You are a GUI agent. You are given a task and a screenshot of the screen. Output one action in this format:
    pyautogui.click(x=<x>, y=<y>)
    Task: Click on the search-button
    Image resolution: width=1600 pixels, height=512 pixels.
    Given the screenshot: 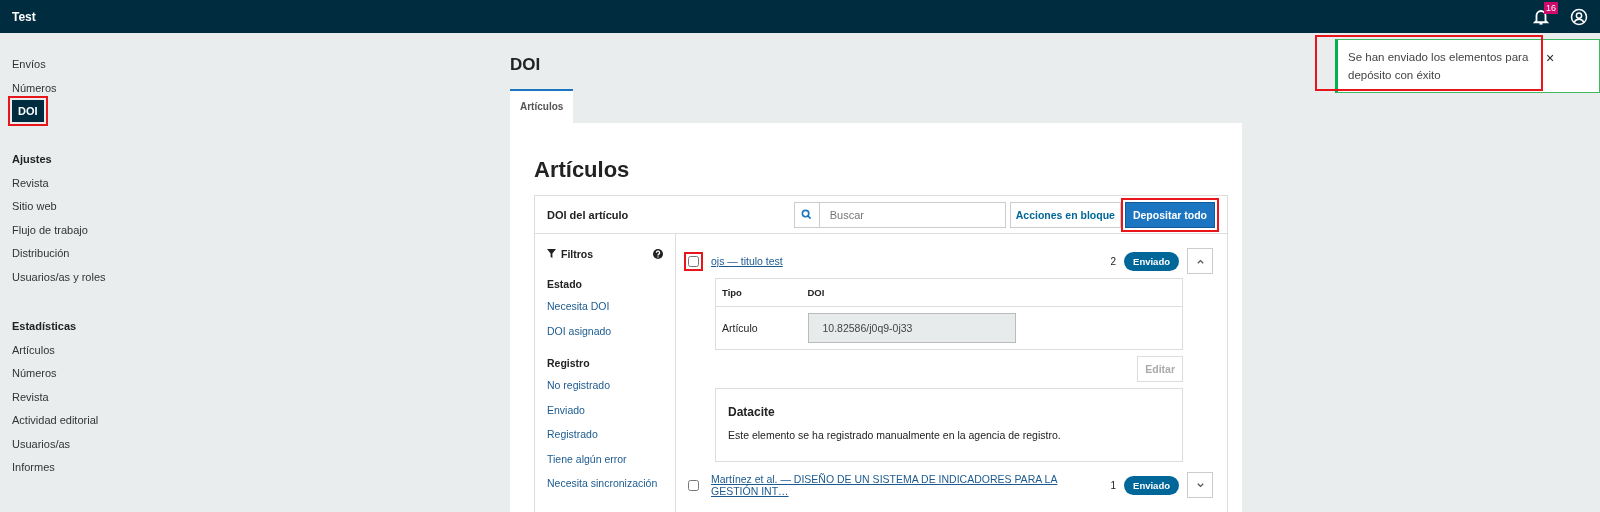 What is the action you would take?
    pyautogui.click(x=806, y=214)
    